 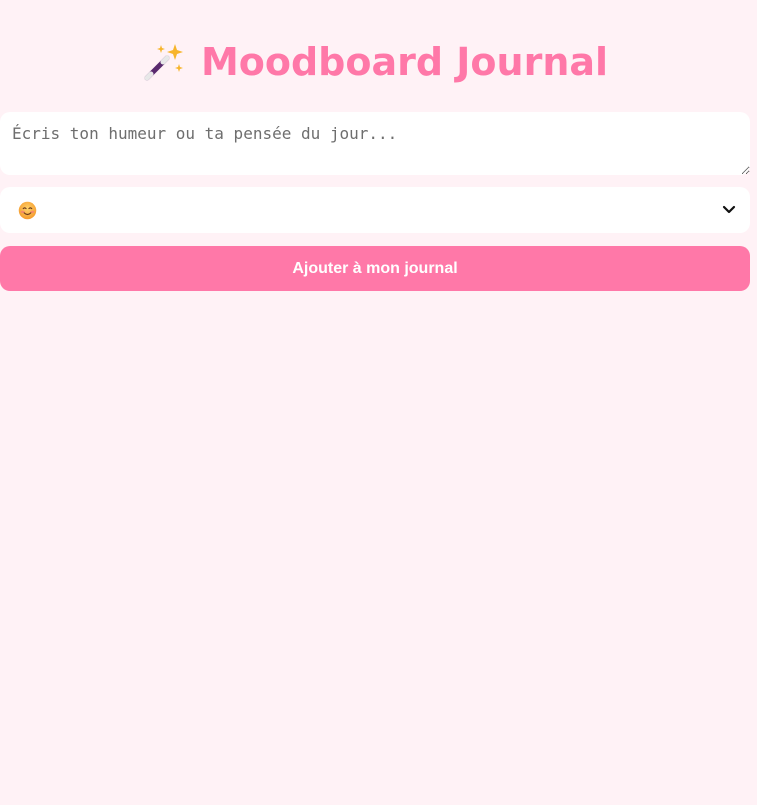 What do you see at coordinates (404, 62) in the screenshot?
I see `page-title: Moodboard Journal` at bounding box center [404, 62].